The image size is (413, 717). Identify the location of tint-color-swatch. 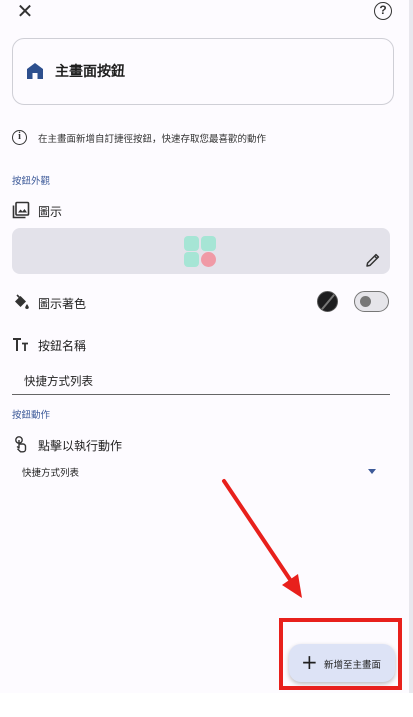
(327, 301).